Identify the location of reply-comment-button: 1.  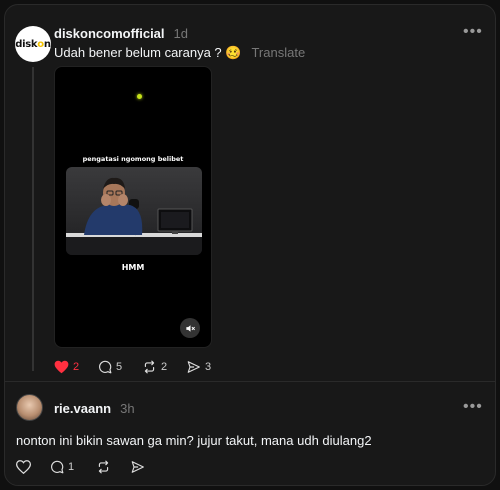
(73, 467).